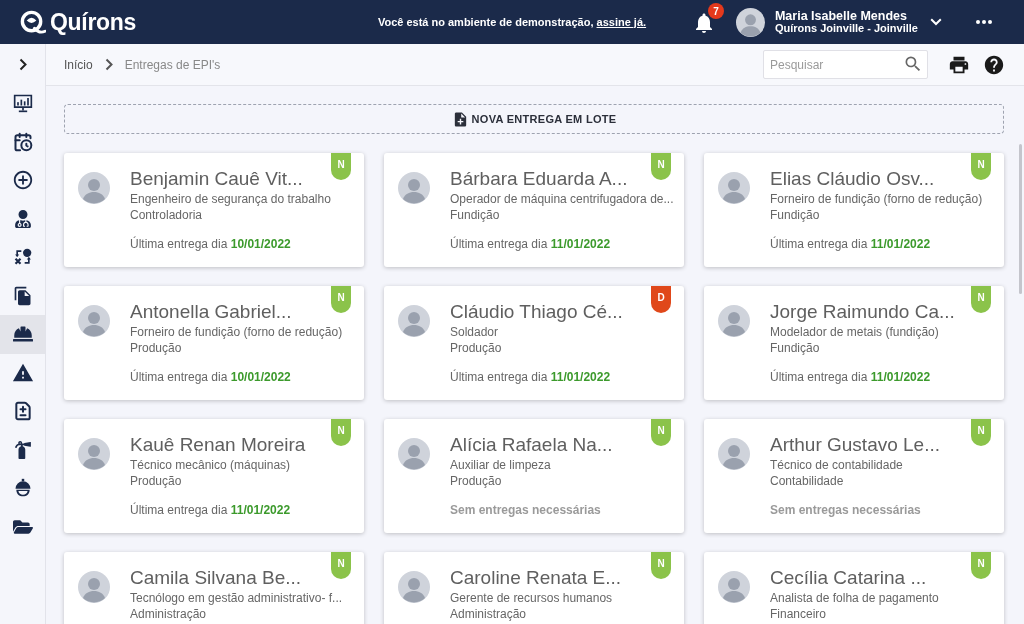 This screenshot has width=1024, height=624. I want to click on department: Controladoria, so click(167, 215).